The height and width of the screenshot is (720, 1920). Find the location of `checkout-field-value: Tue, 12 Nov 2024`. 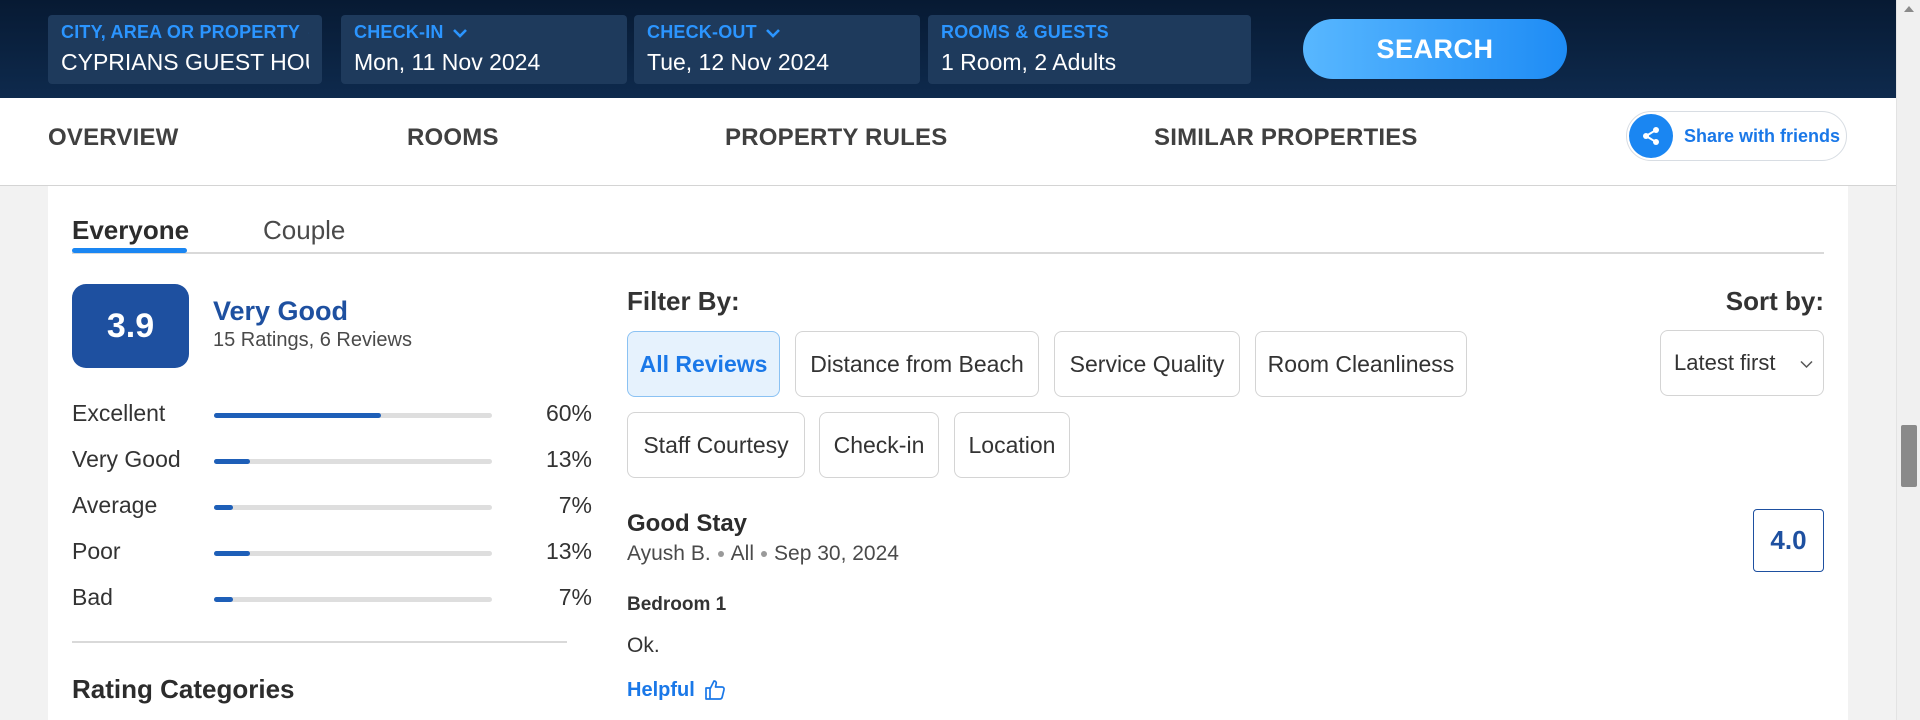

checkout-field-value: Tue, 12 Nov 2024 is located at coordinates (777, 62).